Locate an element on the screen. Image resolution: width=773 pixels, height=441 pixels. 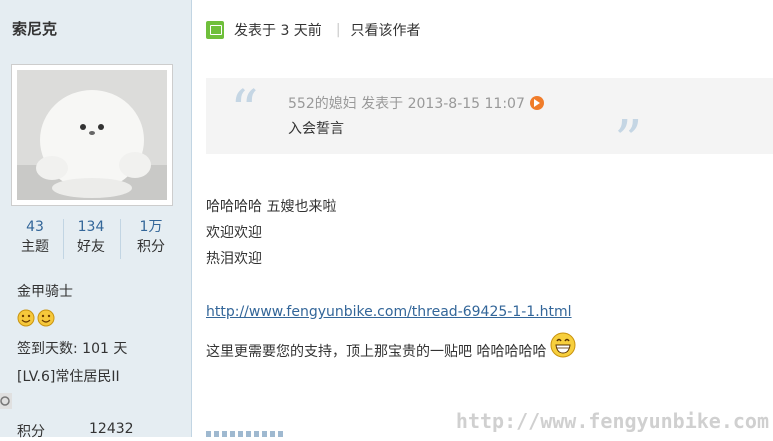
stat-friends-label: 好友 is located at coordinates (91, 247).